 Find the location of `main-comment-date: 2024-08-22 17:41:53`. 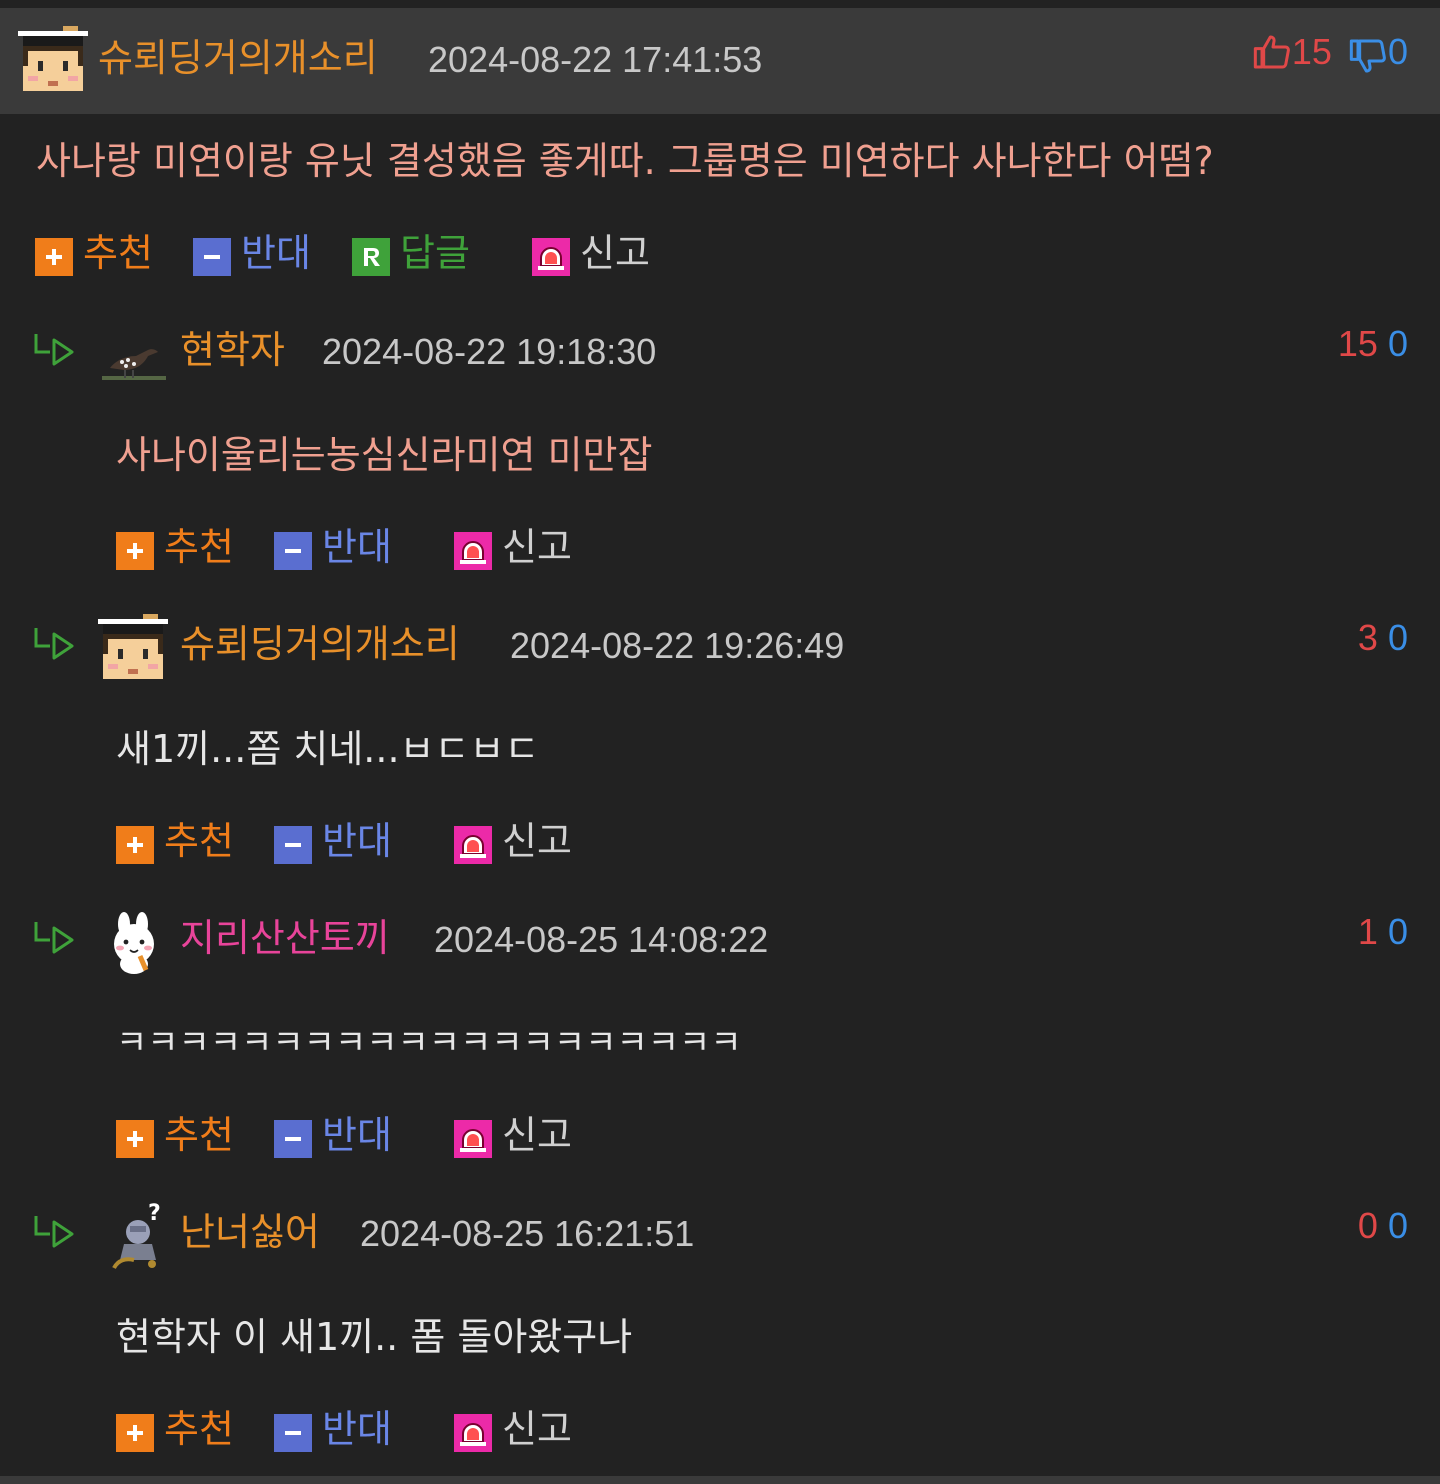

main-comment-date: 2024-08-22 17:41:53 is located at coordinates (595, 59).